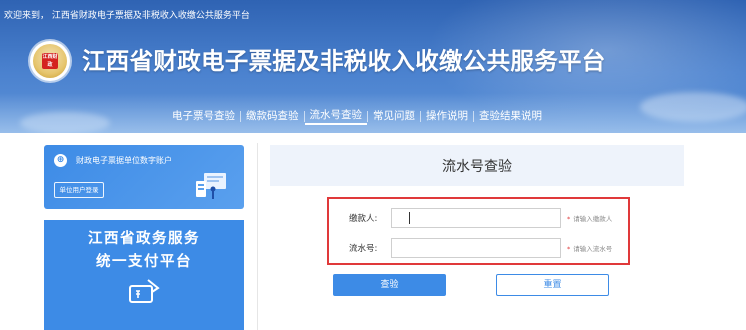 The image size is (746, 330). Describe the element at coordinates (477, 165) in the screenshot. I see `panel-title: 流水号查验` at that location.